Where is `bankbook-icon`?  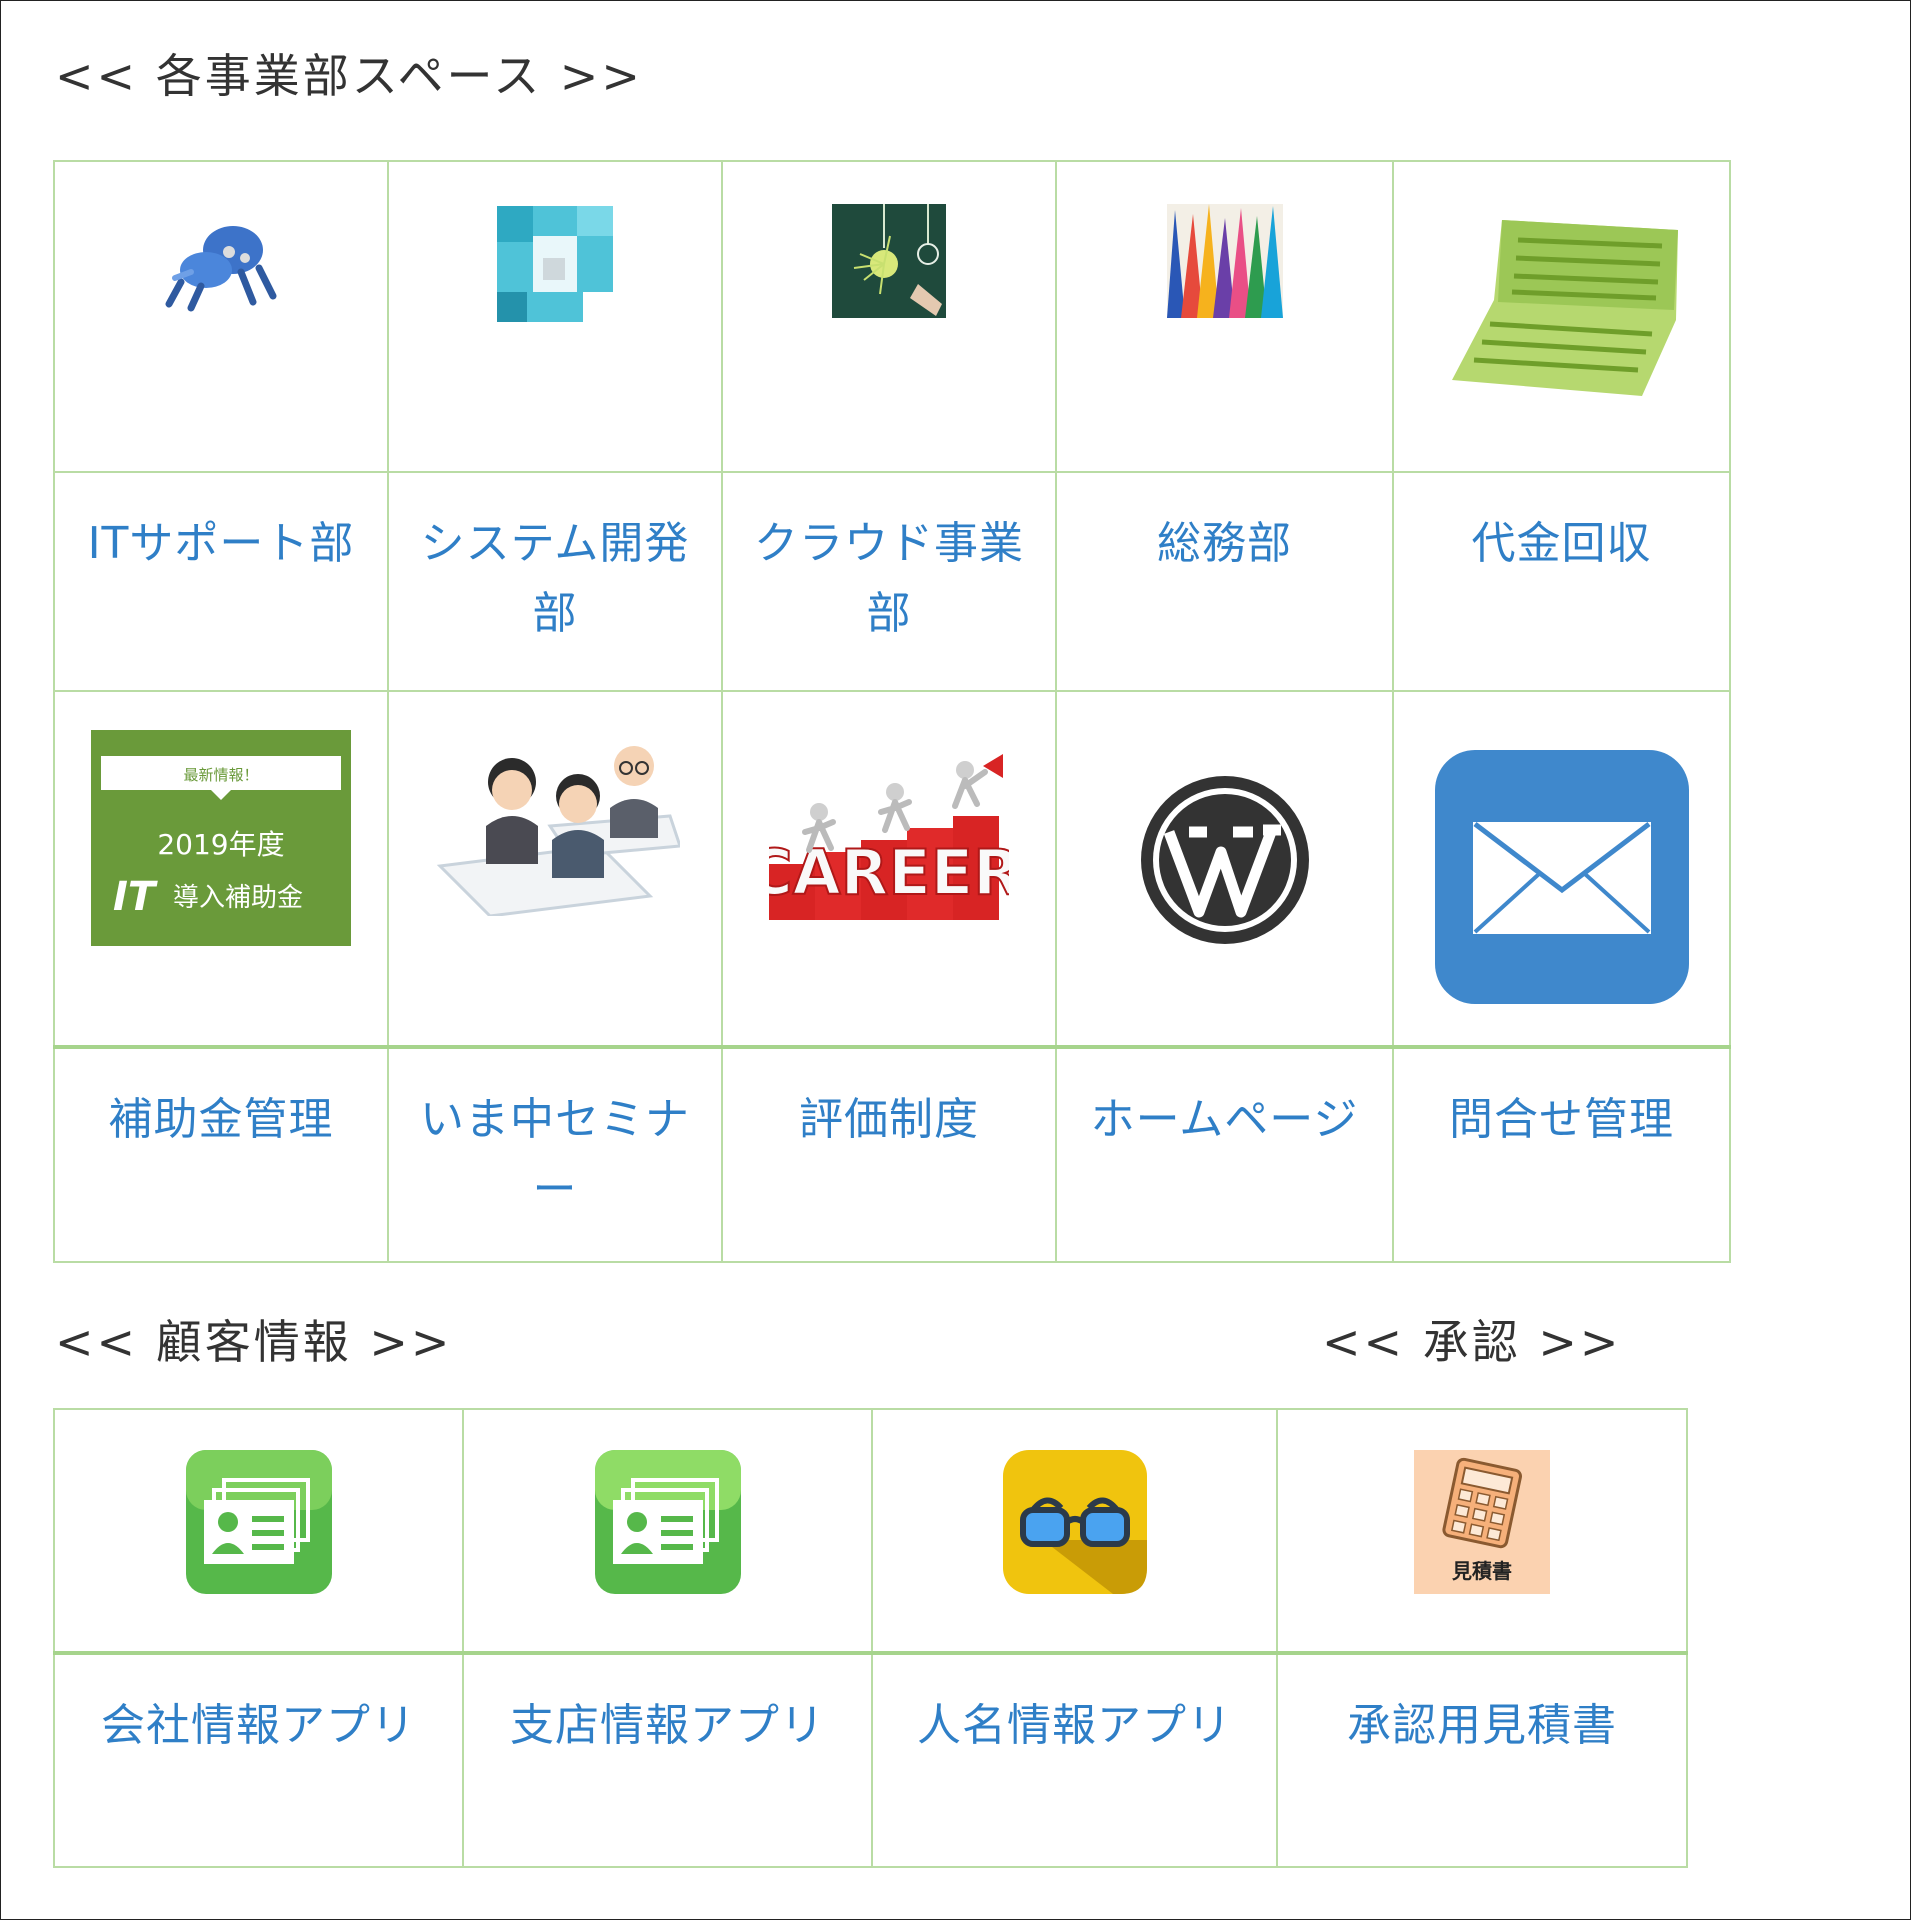
bankbook-icon is located at coordinates (1562, 305).